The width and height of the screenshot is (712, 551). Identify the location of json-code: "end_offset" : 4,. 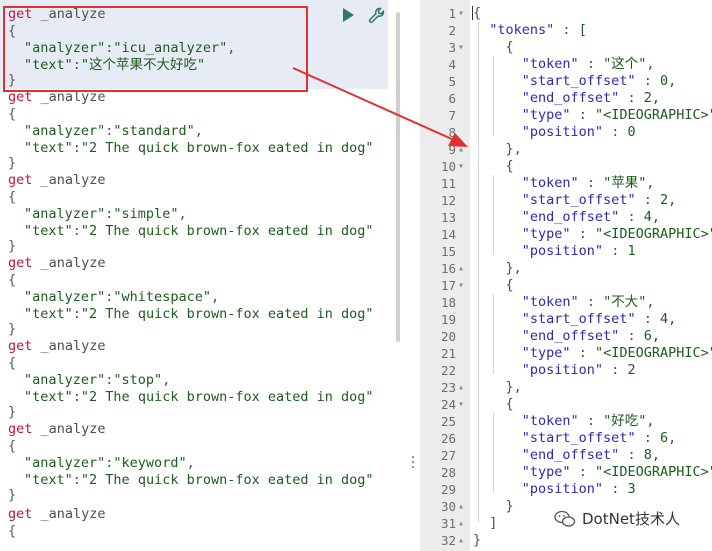
(590, 217).